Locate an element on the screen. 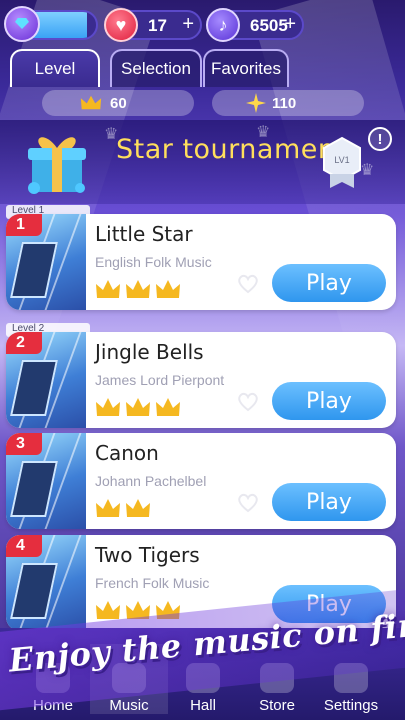 This screenshot has height=720, width=405. score-summary: 60 110 is located at coordinates (203, 103).